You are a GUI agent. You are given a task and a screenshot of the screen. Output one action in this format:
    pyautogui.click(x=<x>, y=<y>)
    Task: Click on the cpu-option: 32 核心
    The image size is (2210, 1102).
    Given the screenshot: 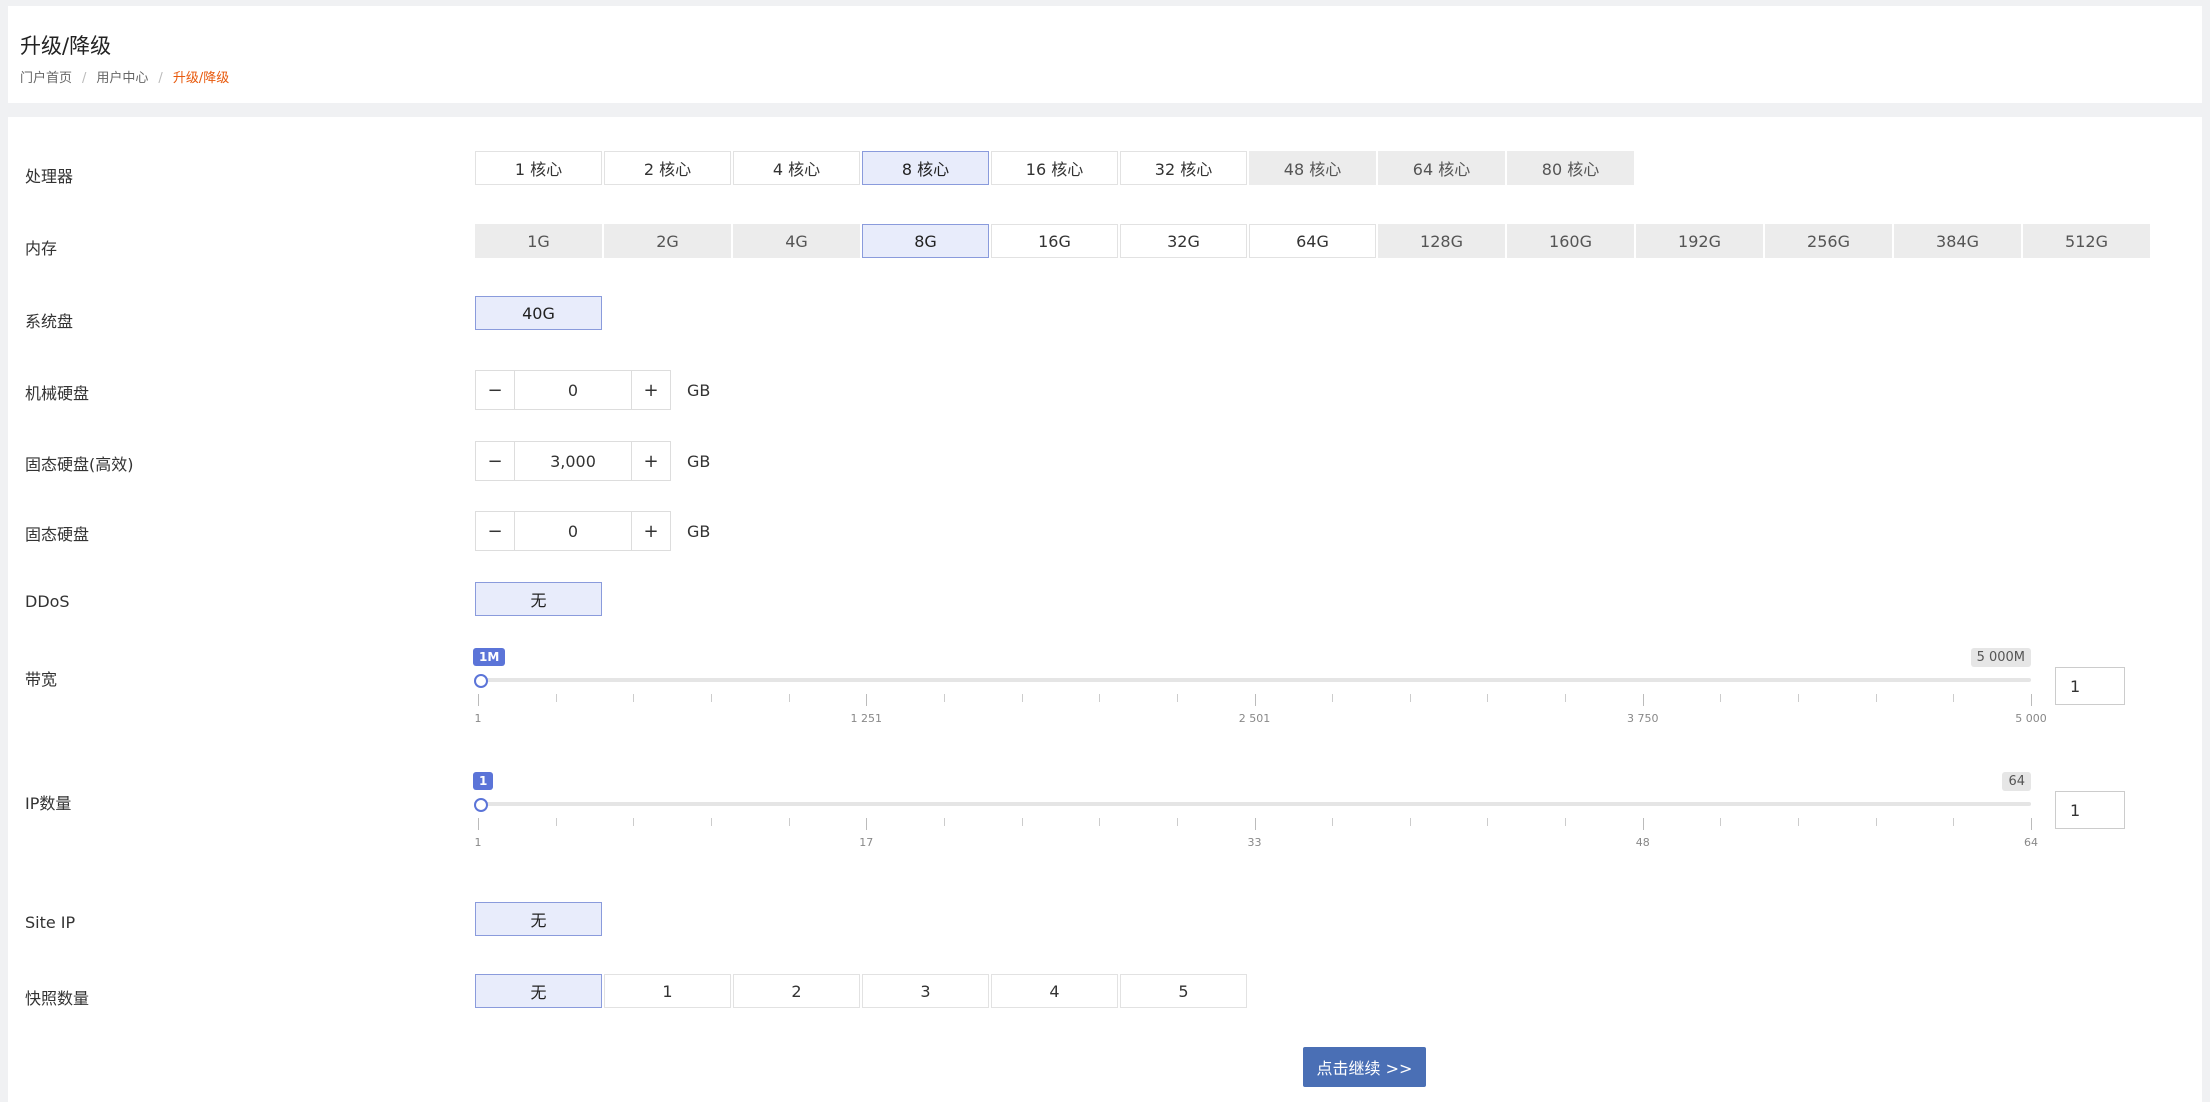 What is the action you would take?
    pyautogui.click(x=1183, y=168)
    